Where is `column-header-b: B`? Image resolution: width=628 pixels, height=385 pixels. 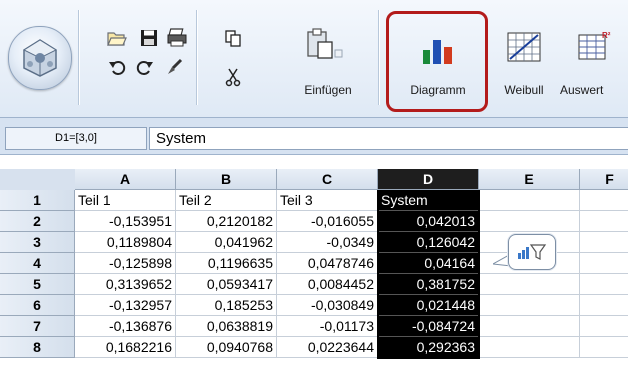
column-header-b: B is located at coordinates (226, 179).